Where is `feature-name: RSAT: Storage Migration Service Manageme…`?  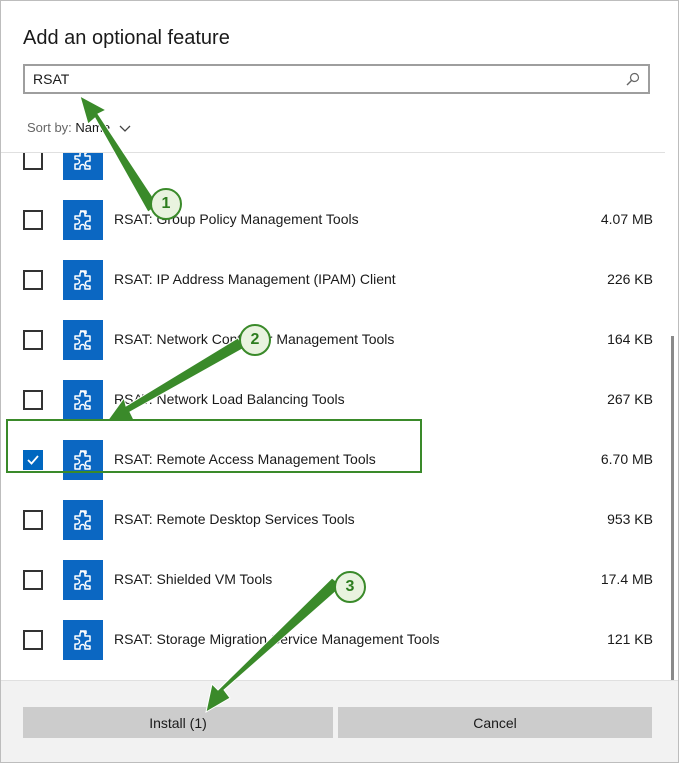
feature-name: RSAT: Storage Migration Service Manageme… is located at coordinates (277, 639).